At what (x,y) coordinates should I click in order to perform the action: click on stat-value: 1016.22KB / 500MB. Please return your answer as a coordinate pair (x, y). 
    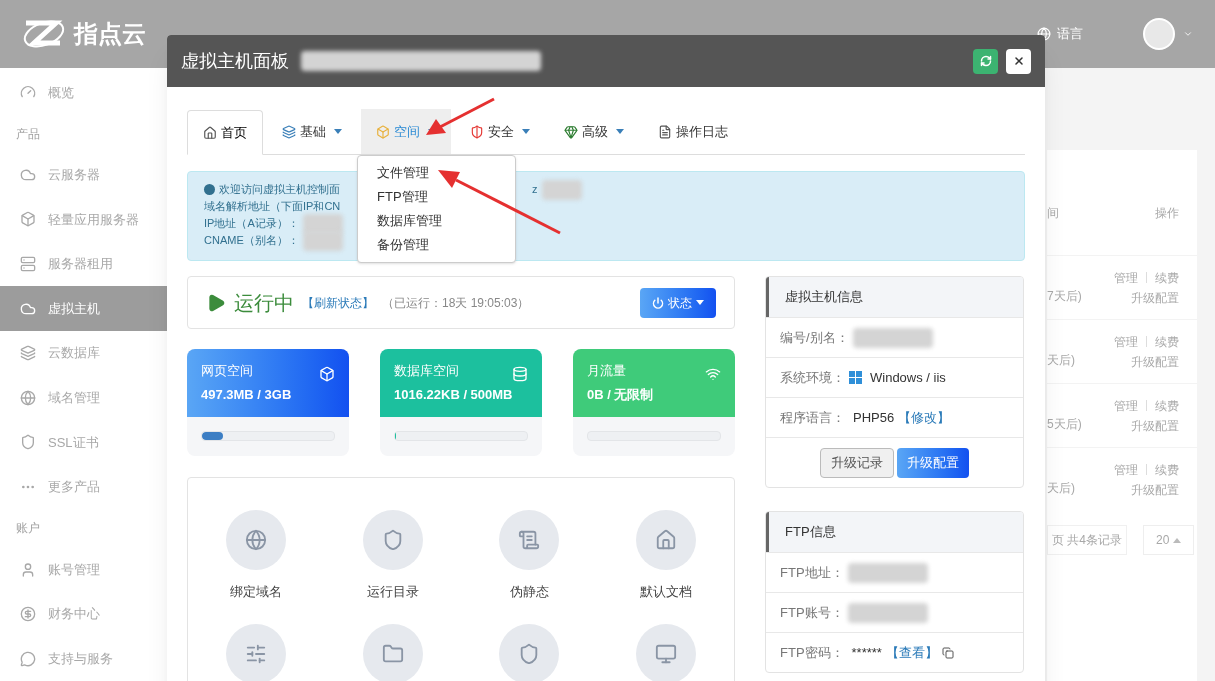
    Looking at the image, I should click on (453, 394).